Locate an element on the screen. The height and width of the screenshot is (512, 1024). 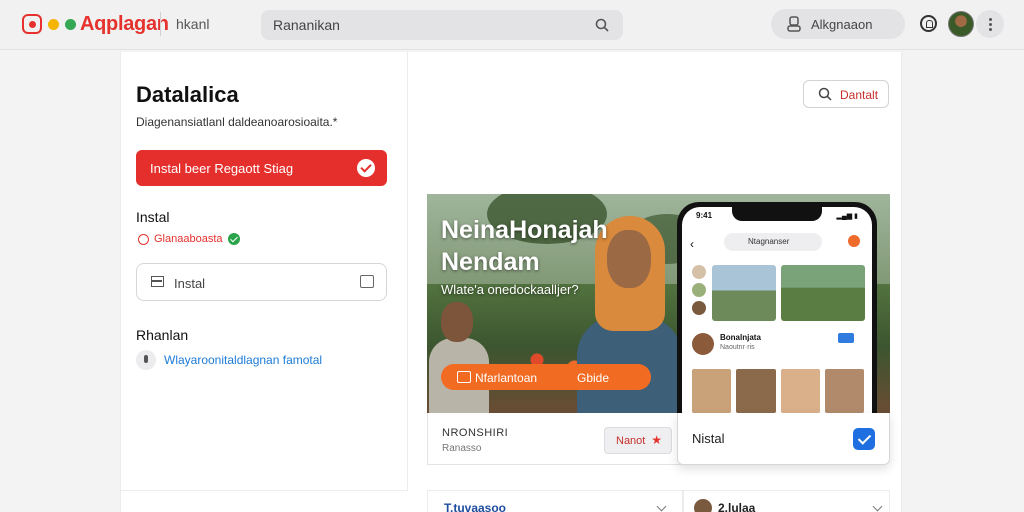
install-cta-button: Instal beer Regaott Stiag is located at coordinates (261, 168).